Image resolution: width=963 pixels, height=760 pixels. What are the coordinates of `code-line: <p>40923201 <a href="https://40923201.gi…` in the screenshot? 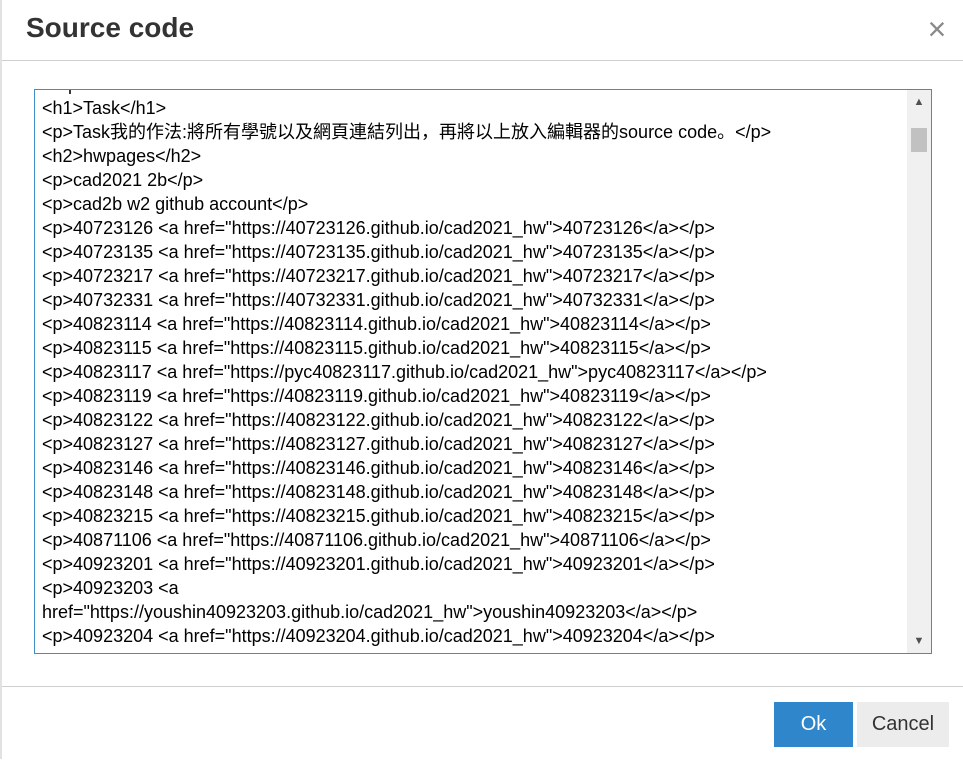 It's located at (378, 564).